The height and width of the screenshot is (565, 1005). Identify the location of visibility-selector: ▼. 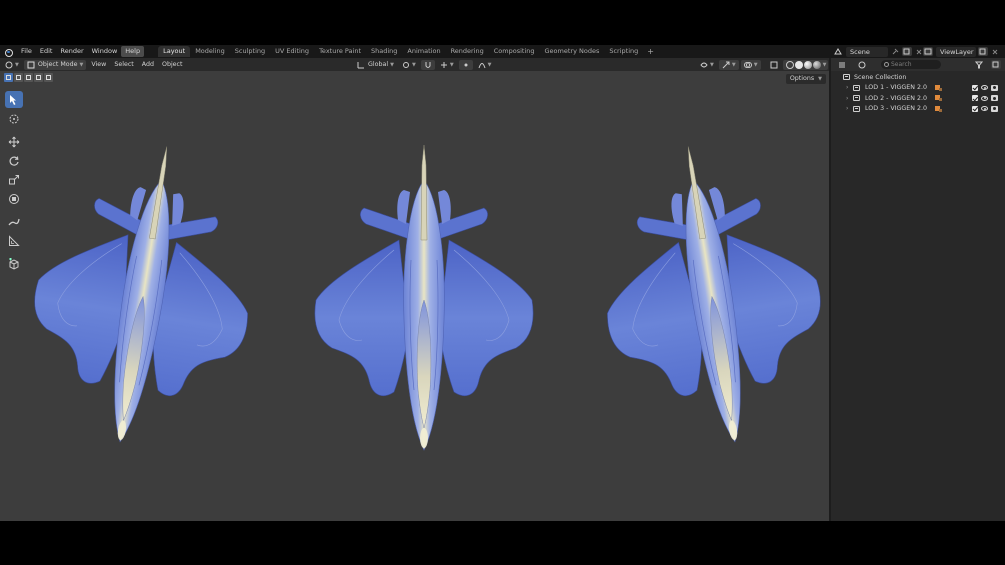
(707, 65).